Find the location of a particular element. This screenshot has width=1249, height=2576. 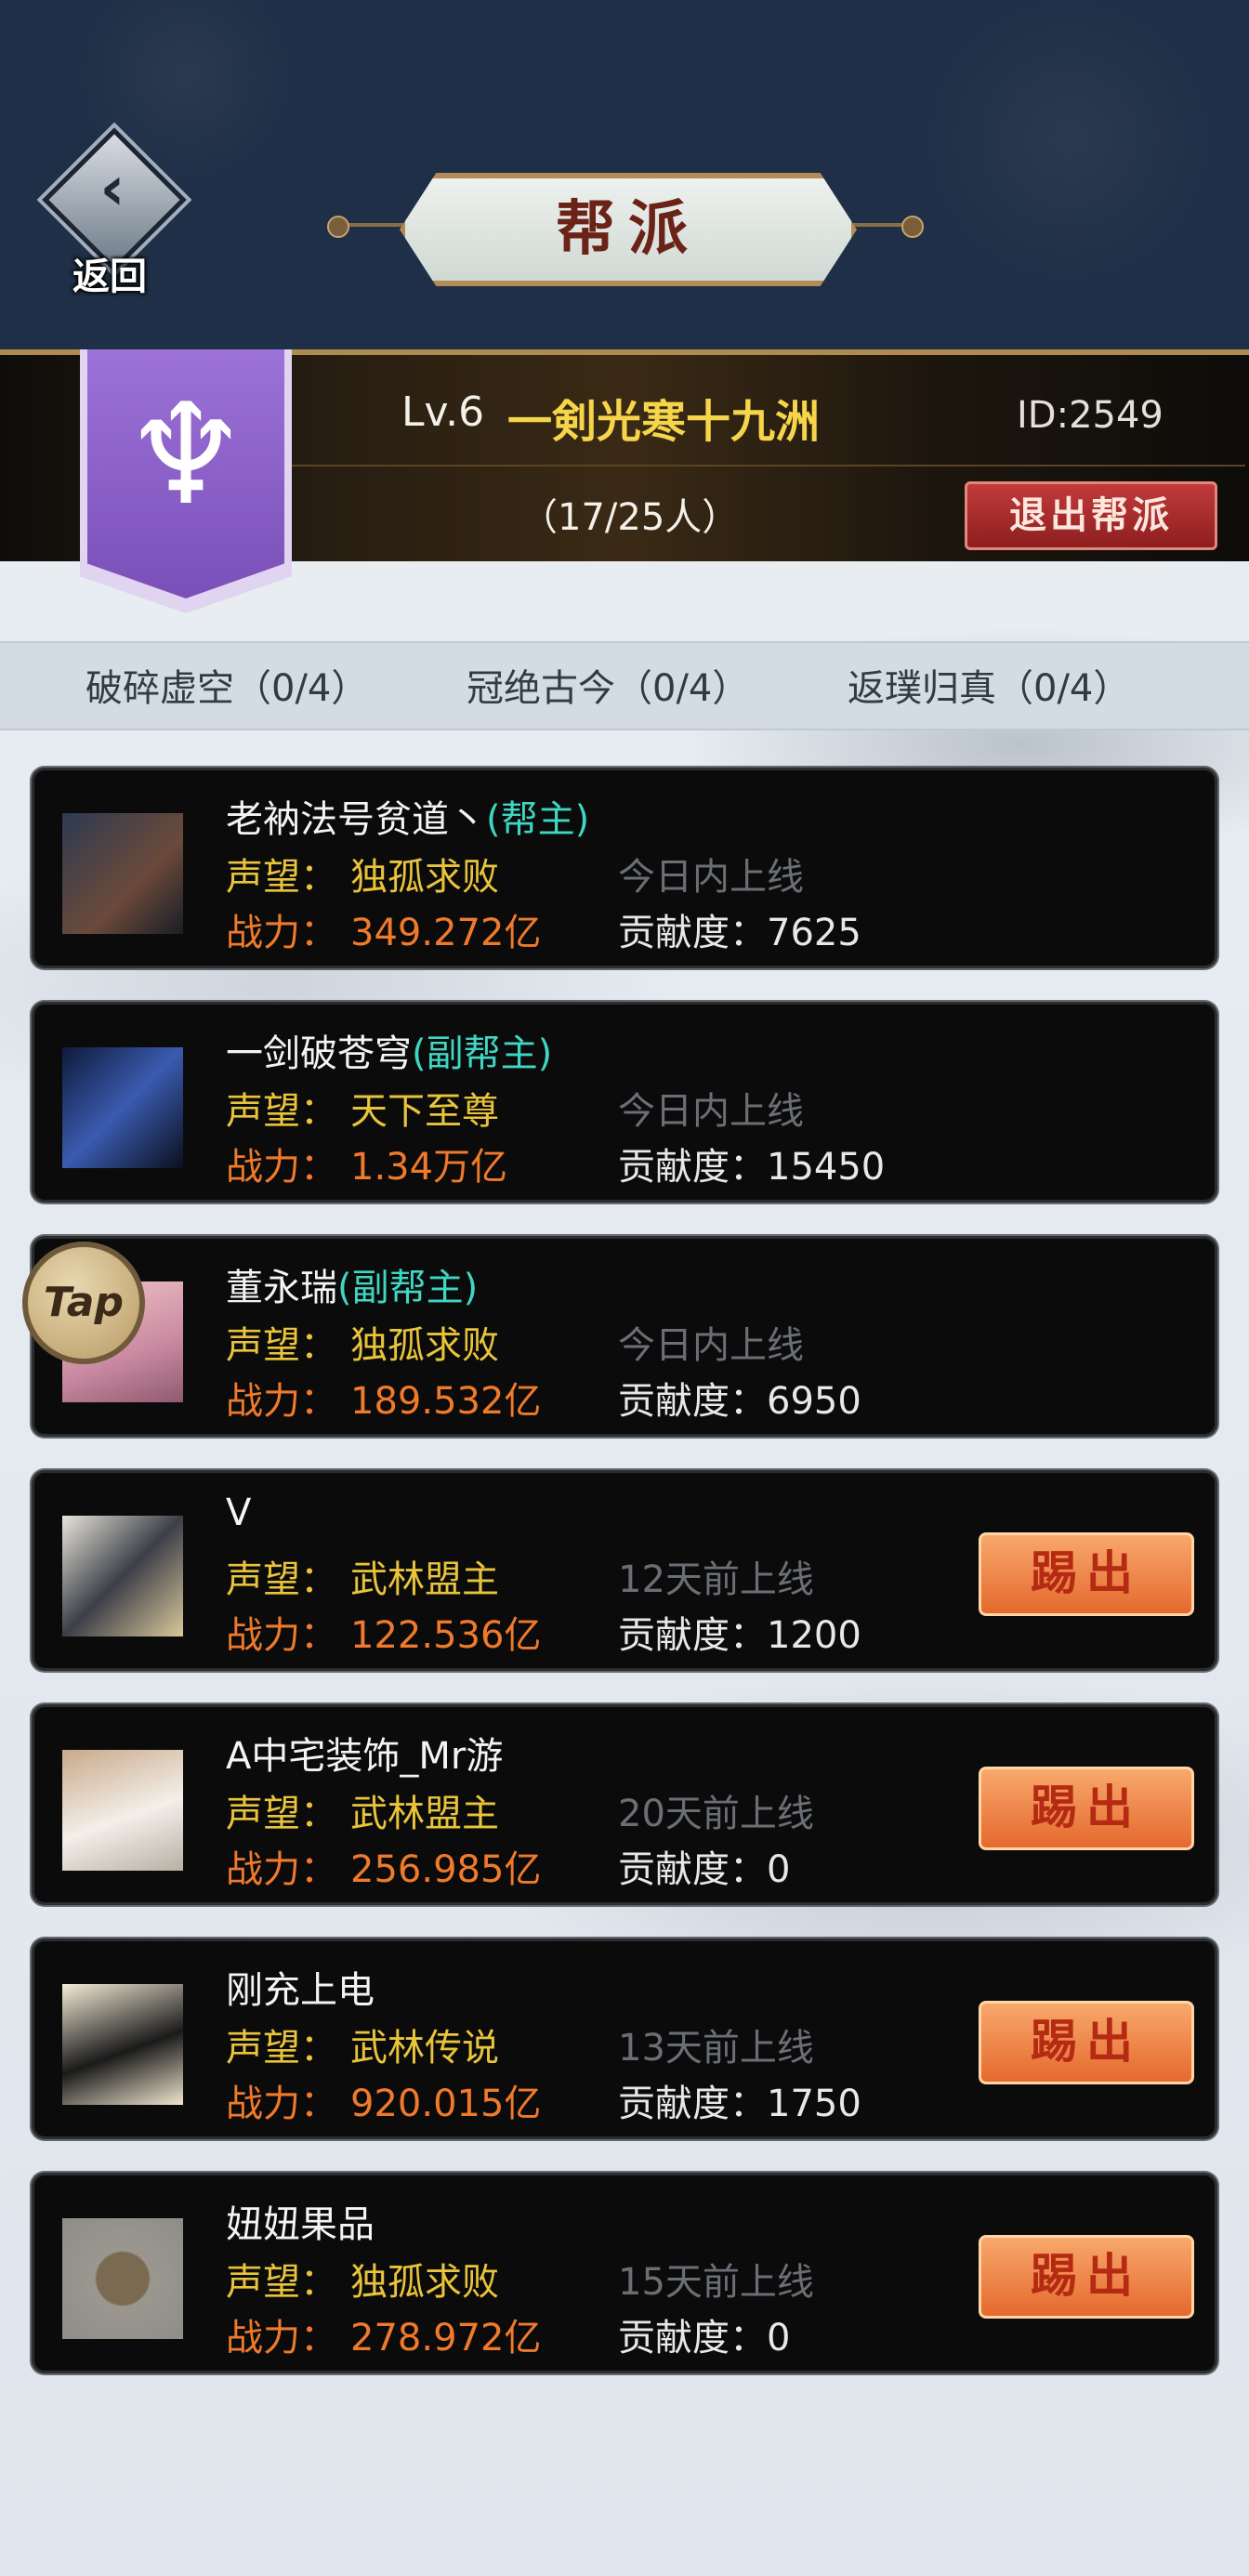

member-role: (帮主) is located at coordinates (538, 819).